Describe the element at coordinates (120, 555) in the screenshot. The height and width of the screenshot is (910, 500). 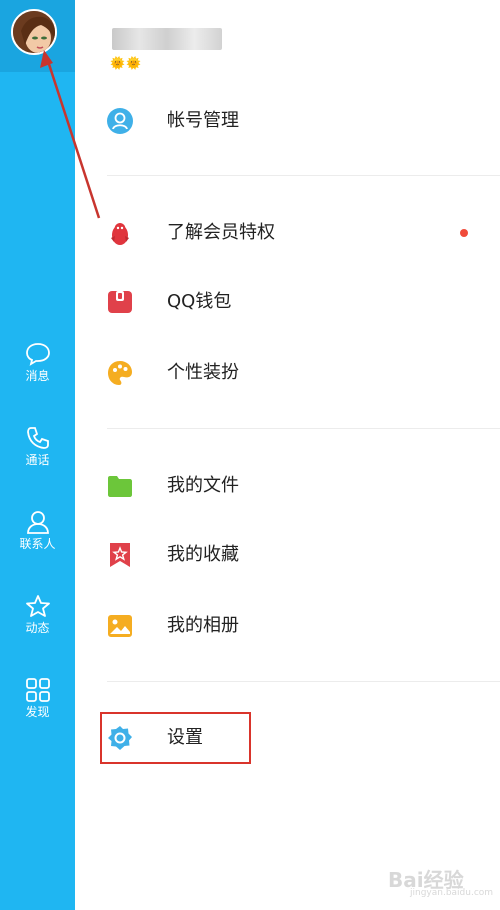
I see `bookmark-star-icon` at that location.